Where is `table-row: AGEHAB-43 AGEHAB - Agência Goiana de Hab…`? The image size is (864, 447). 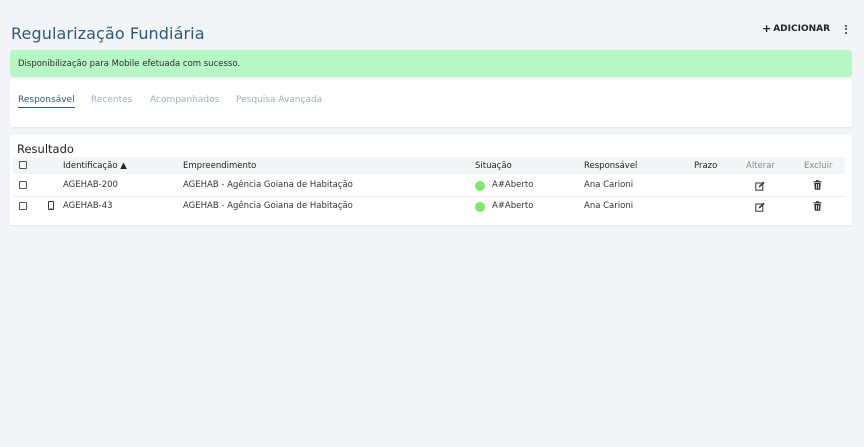 table-row: AGEHAB-43 AGEHAB - Agência Goiana de Hab… is located at coordinates (429, 206).